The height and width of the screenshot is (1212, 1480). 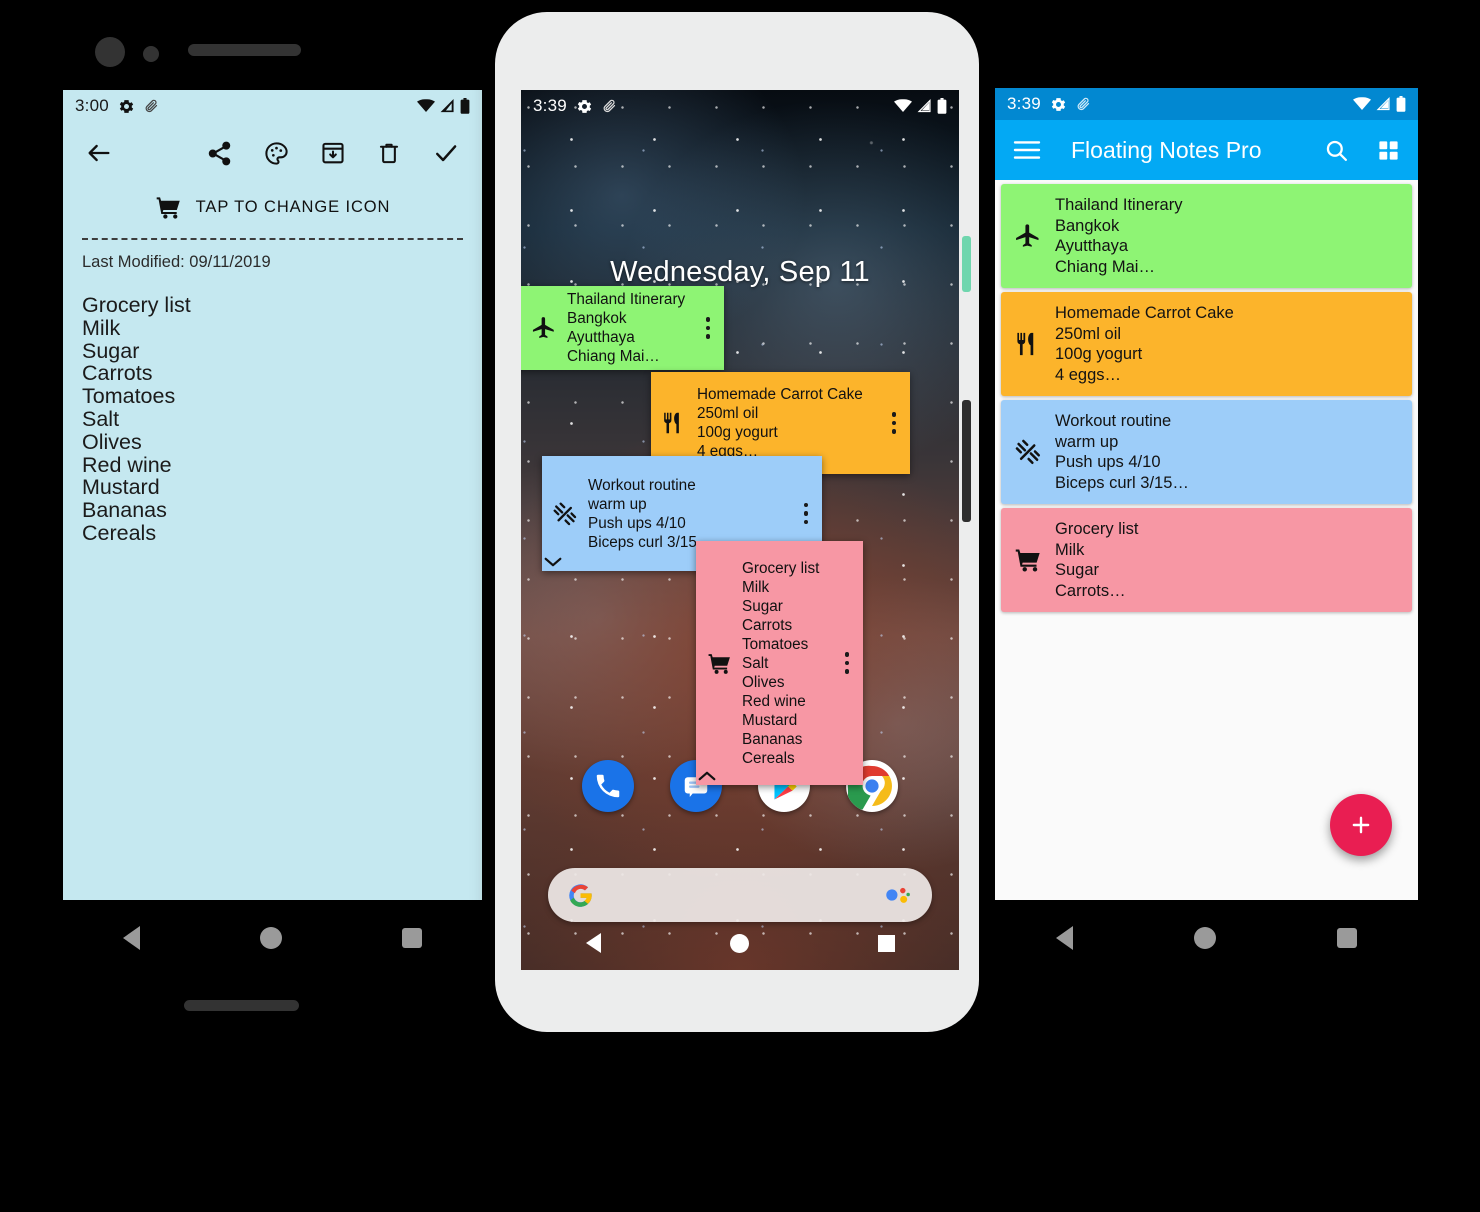 I want to click on grid-view-icon, so click(x=1388, y=150).